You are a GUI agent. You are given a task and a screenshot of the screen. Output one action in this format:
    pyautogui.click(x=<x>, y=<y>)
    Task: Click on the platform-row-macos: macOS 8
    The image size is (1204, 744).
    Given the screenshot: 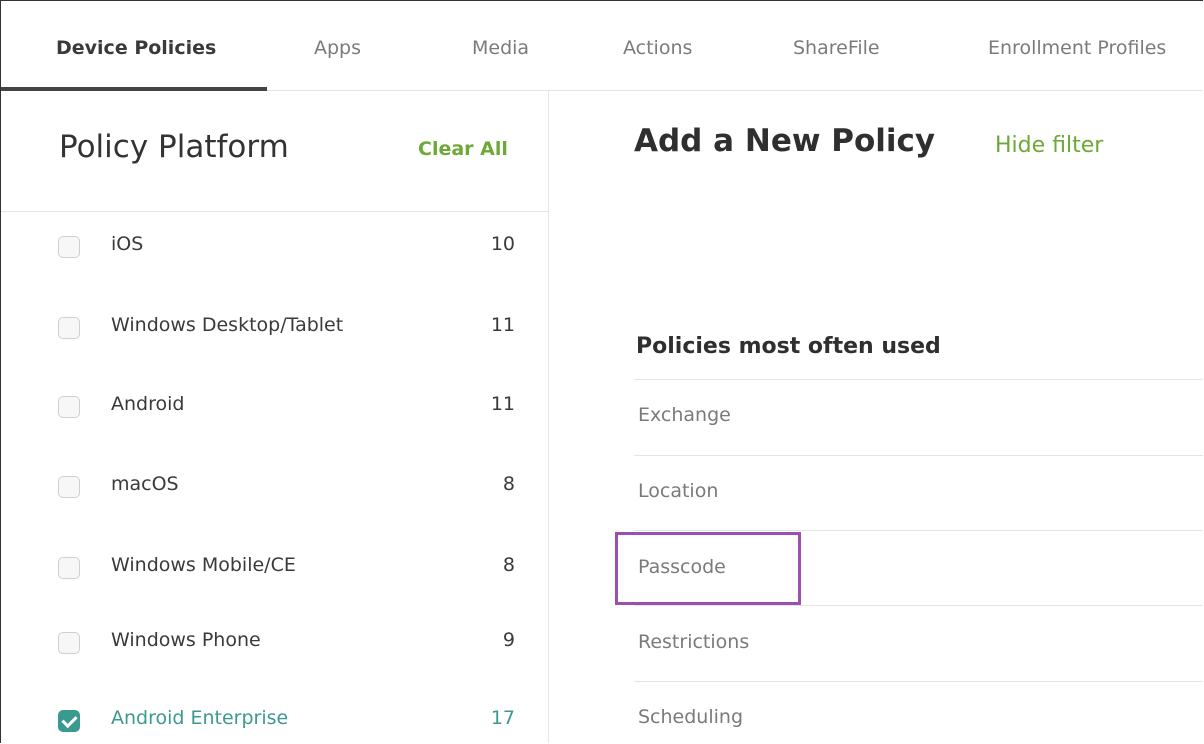 What is the action you would take?
    pyautogui.click(x=274, y=488)
    